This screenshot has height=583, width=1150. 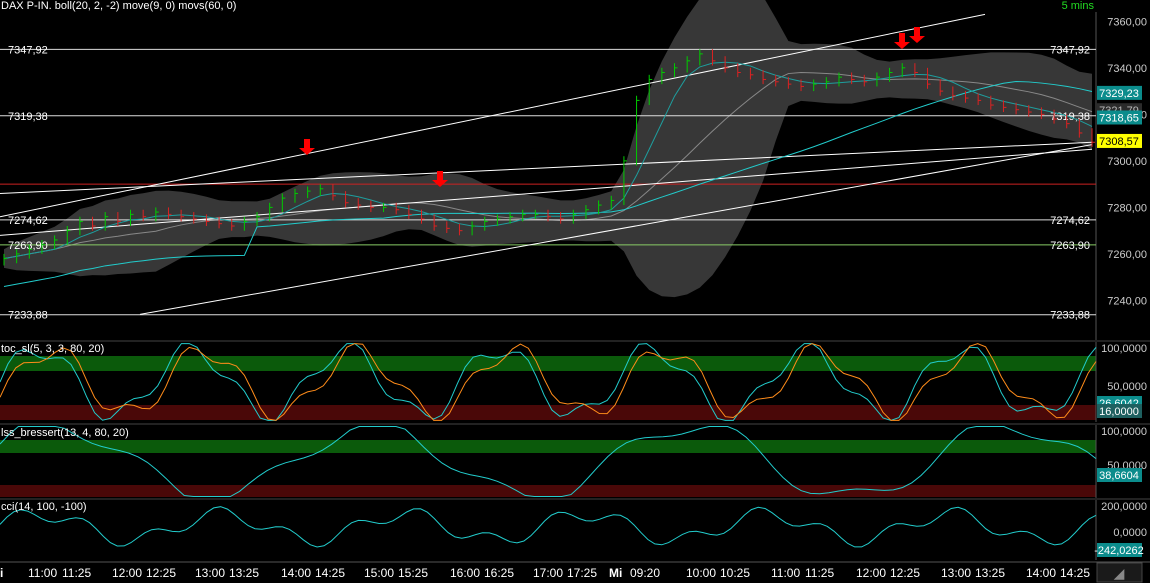 I want to click on level-label-right: 7263,90, so click(x=1070, y=246).